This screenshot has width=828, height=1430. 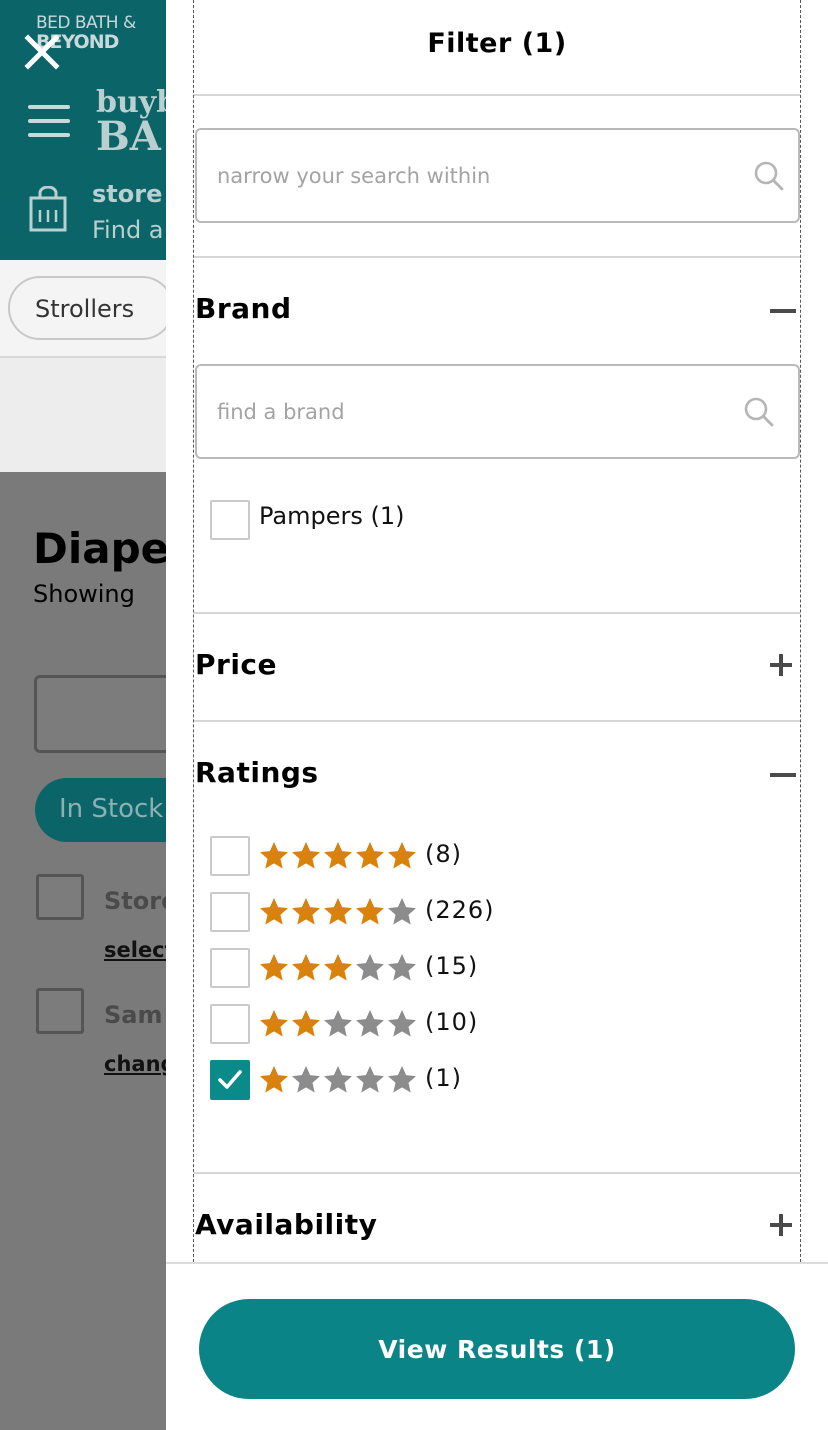 What do you see at coordinates (91, 308) in the screenshot?
I see `category-chip: Strollers` at bounding box center [91, 308].